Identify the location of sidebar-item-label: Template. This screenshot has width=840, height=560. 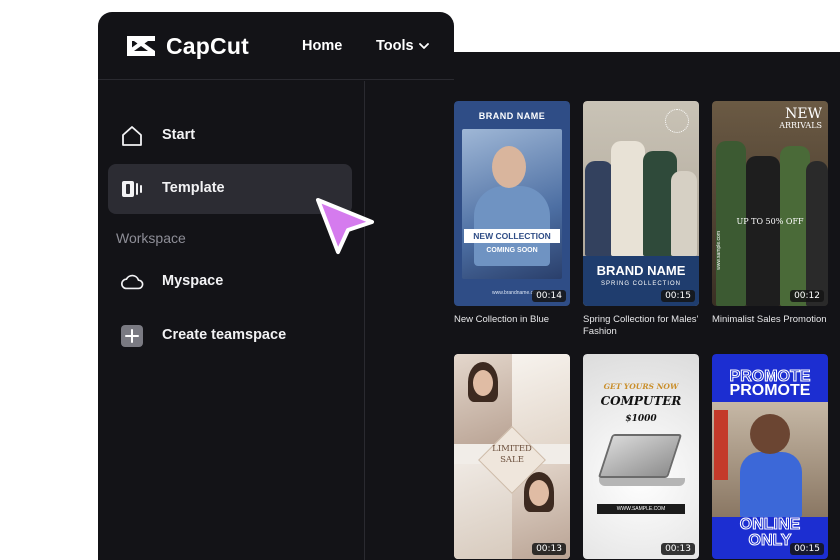
(193, 188).